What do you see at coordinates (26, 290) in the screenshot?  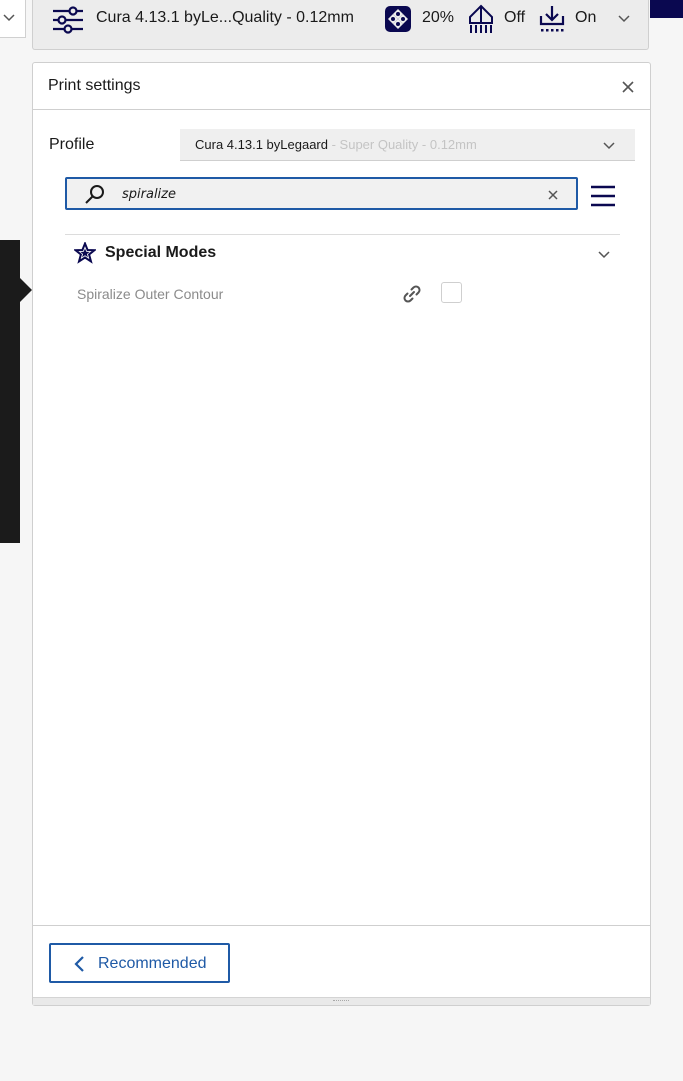 I see `side-panel-arrow-icon` at bounding box center [26, 290].